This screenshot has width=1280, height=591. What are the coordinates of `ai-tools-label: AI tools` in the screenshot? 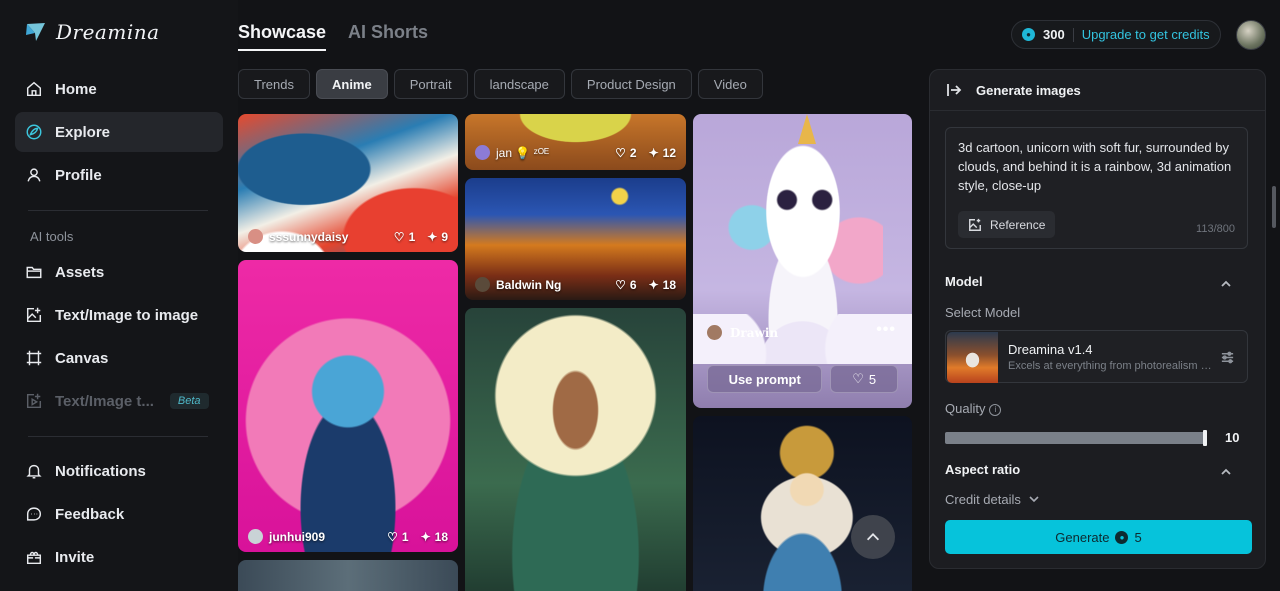 It's located at (52, 236).